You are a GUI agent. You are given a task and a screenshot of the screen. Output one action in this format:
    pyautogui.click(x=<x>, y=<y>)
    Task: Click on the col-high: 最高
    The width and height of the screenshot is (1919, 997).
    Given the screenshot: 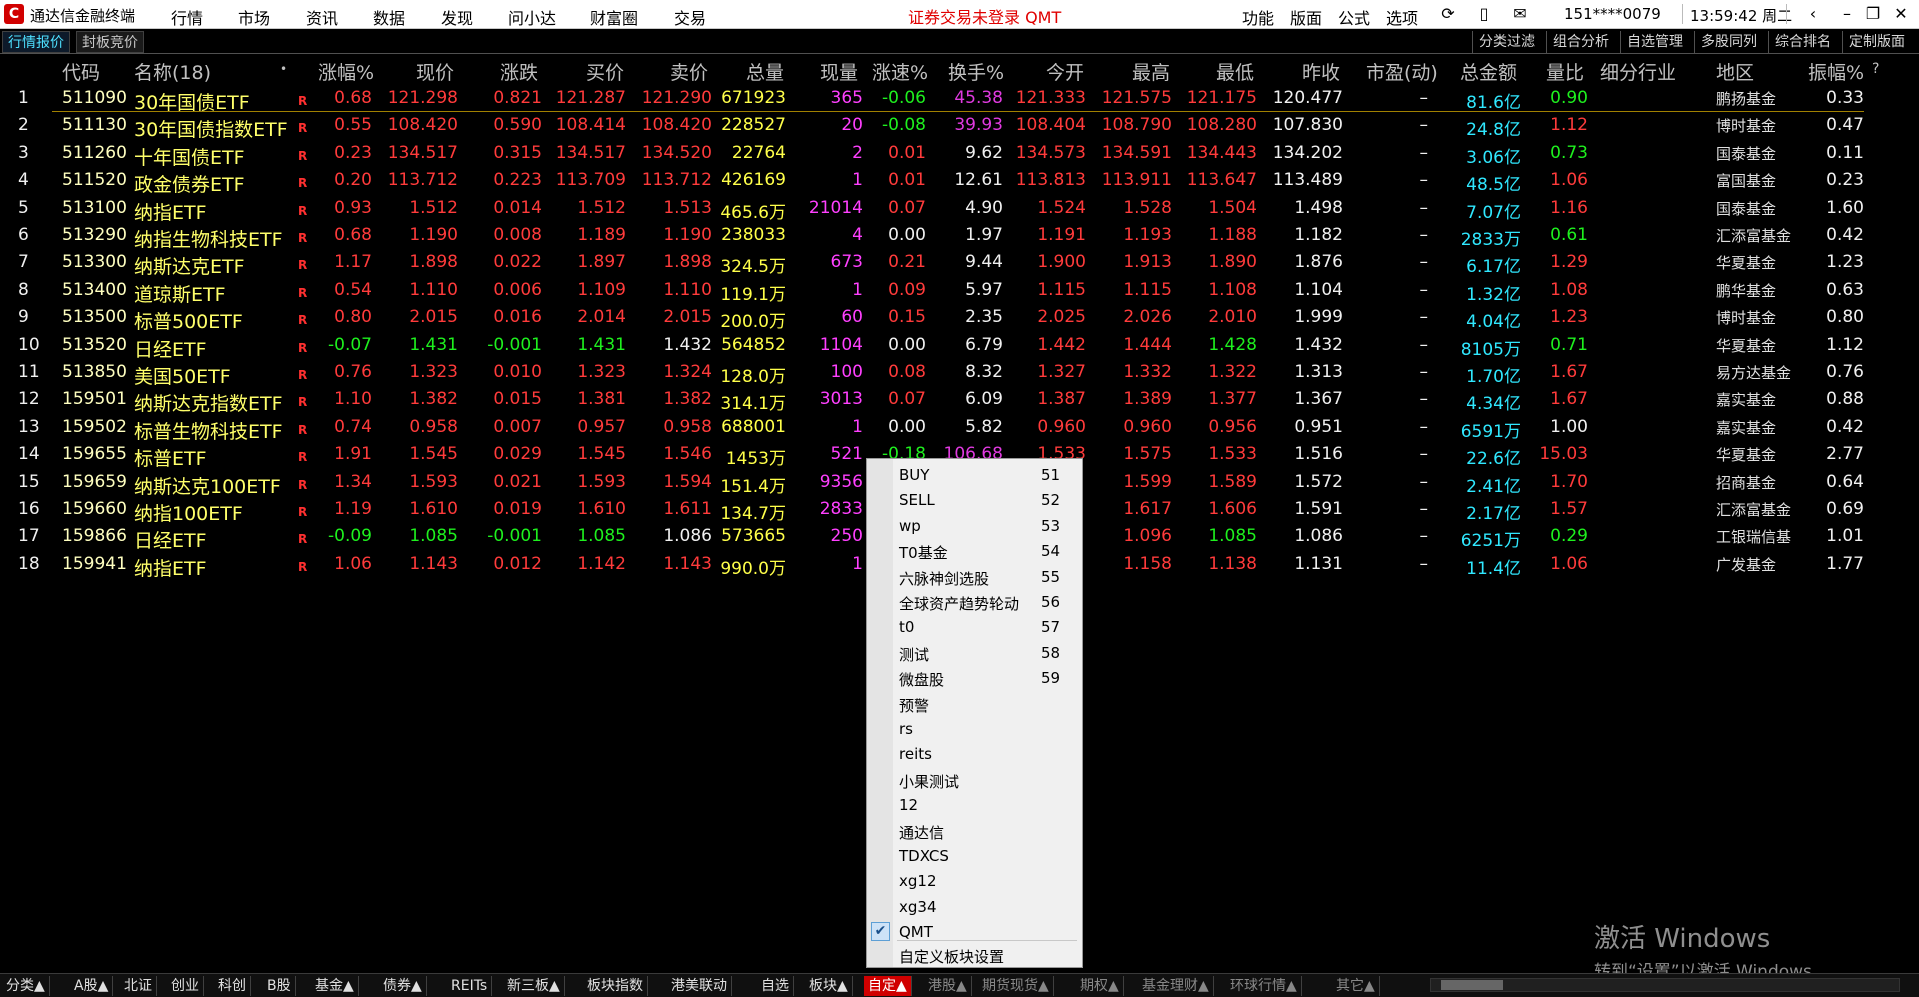 What is the action you would take?
    pyautogui.click(x=1151, y=71)
    